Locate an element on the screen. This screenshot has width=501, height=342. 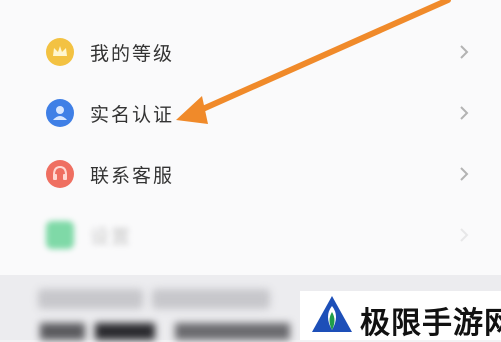
menu-item-label: 联系客服 is located at coordinates (132, 176).